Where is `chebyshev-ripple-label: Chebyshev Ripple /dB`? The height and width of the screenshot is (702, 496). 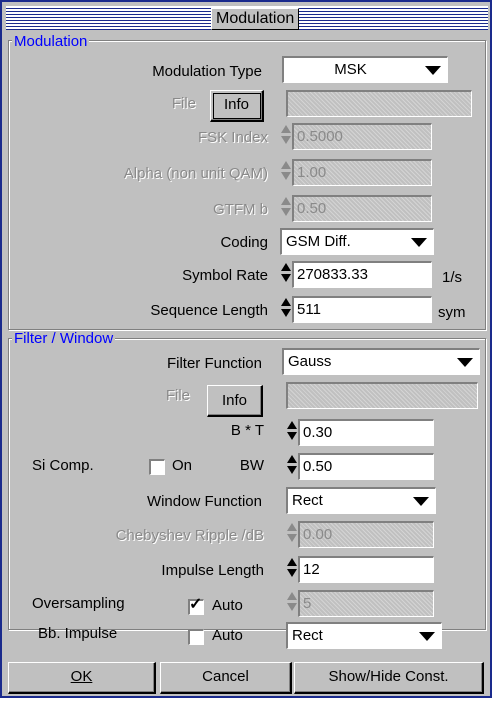
chebyshev-ripple-label: Chebyshev Ripple /dB is located at coordinates (189, 535).